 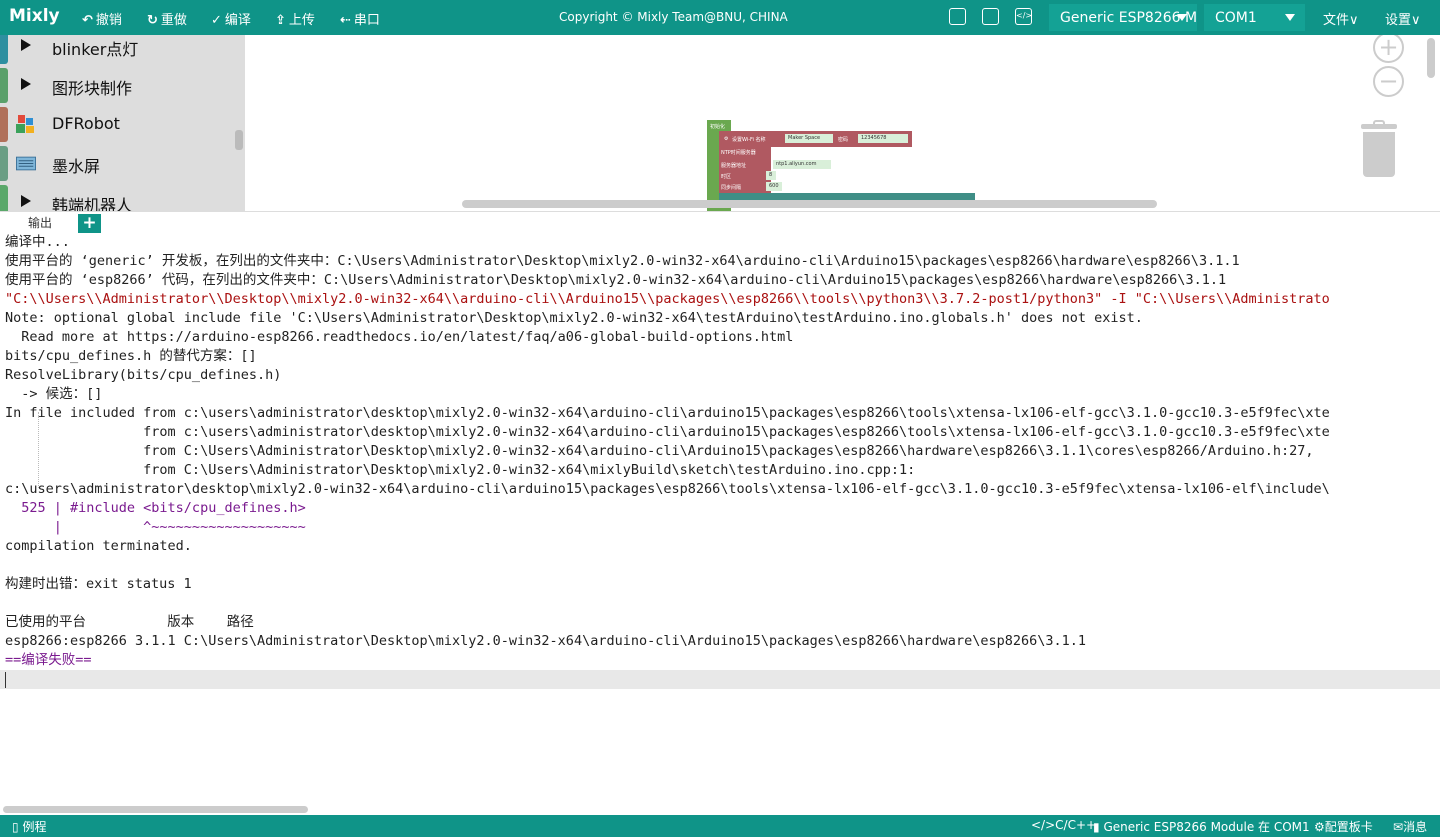 I want to click on upload-icon: ⇪, so click(x=280, y=20).